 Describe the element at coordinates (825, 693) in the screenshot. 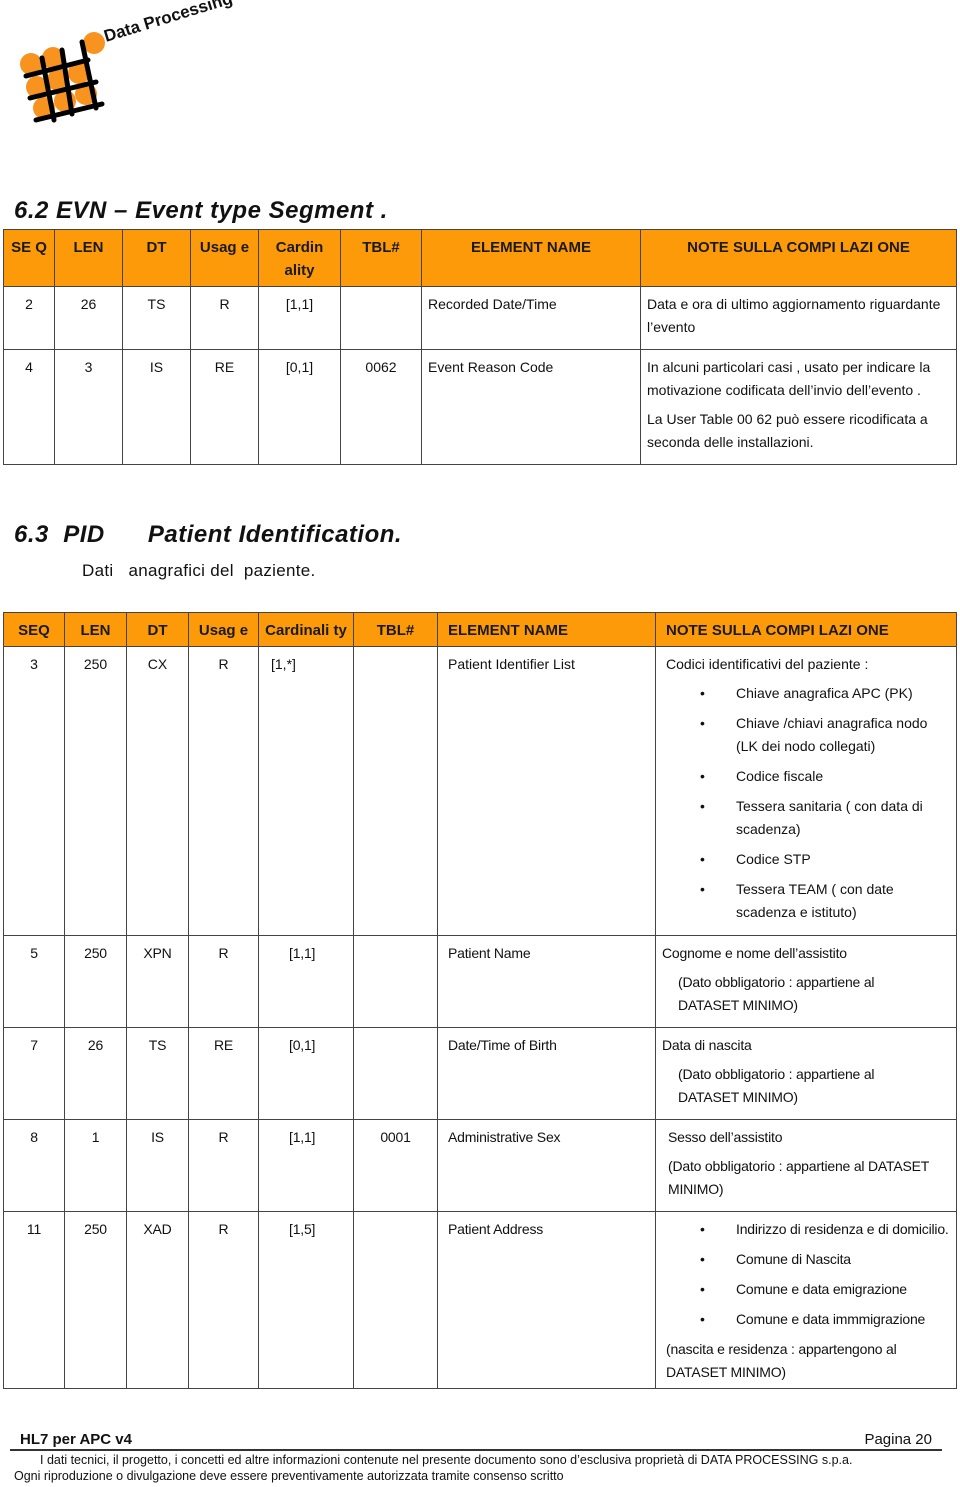

I see `list-item: • Chiave anagrafica APC (PK)` at that location.